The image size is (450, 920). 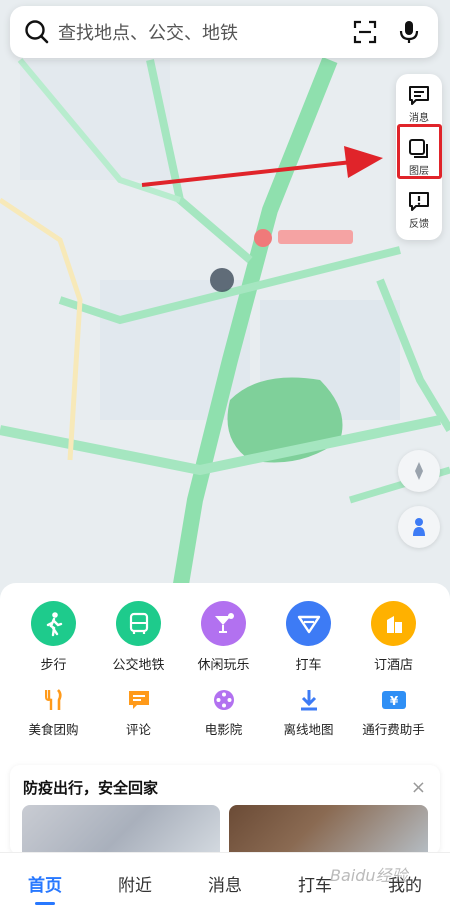 I want to click on tab-messages: 消息, so click(x=225, y=886).